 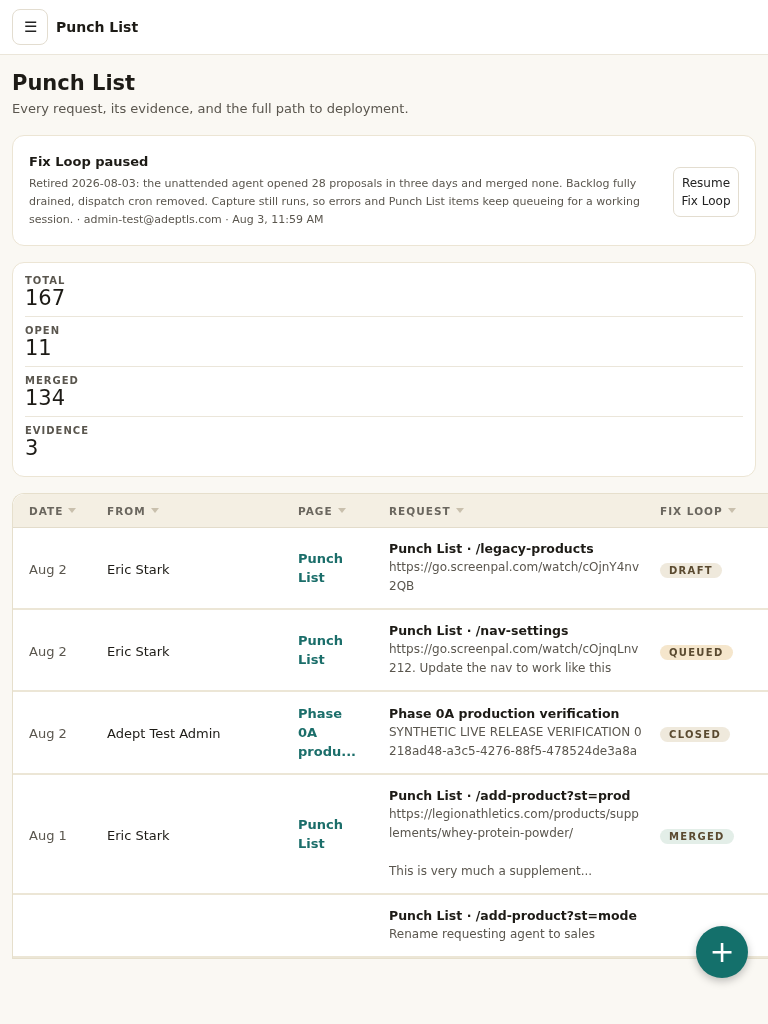 What do you see at coordinates (74, 83) in the screenshot?
I see `page-title: Punch List` at bounding box center [74, 83].